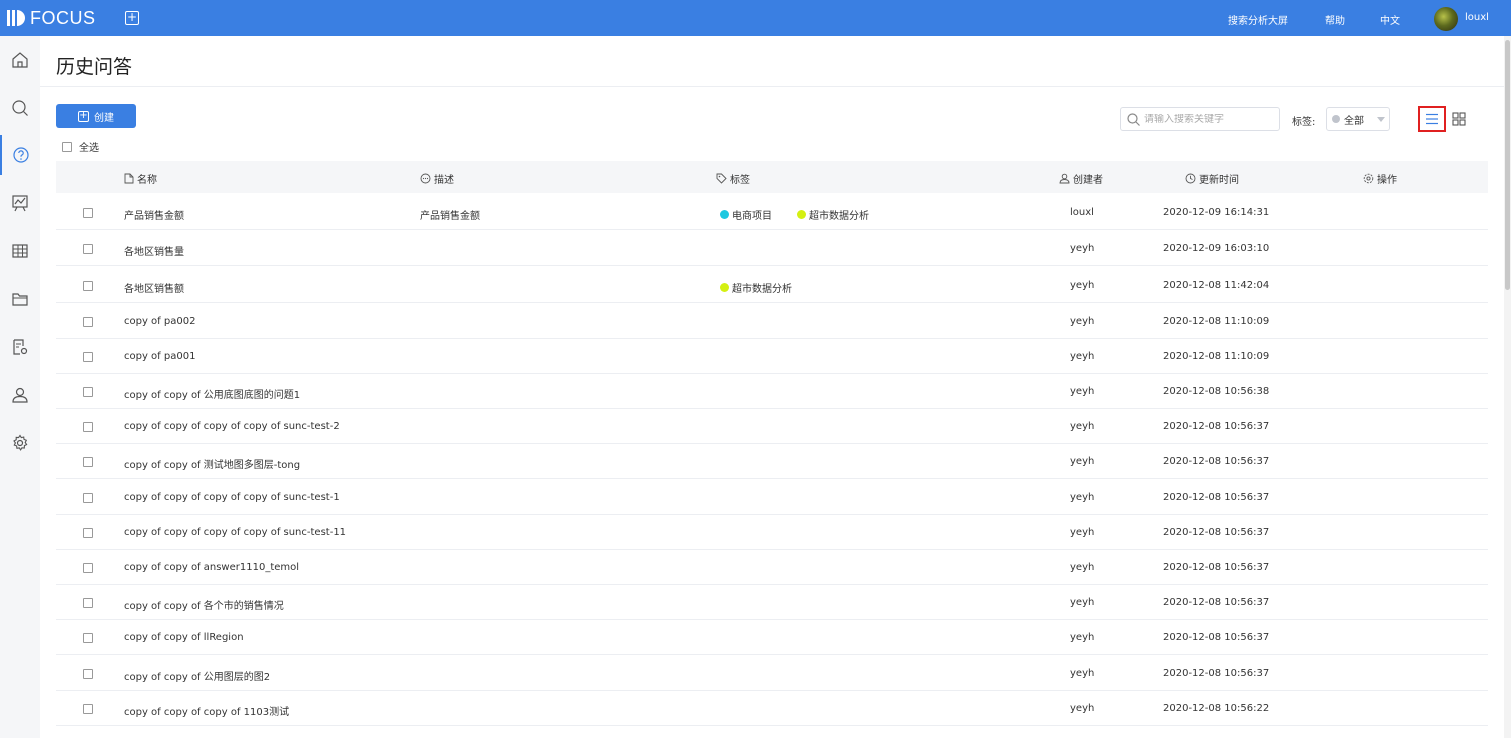 The height and width of the screenshot is (738, 1511). I want to click on focus-logo: FOCUS, so click(51, 18).